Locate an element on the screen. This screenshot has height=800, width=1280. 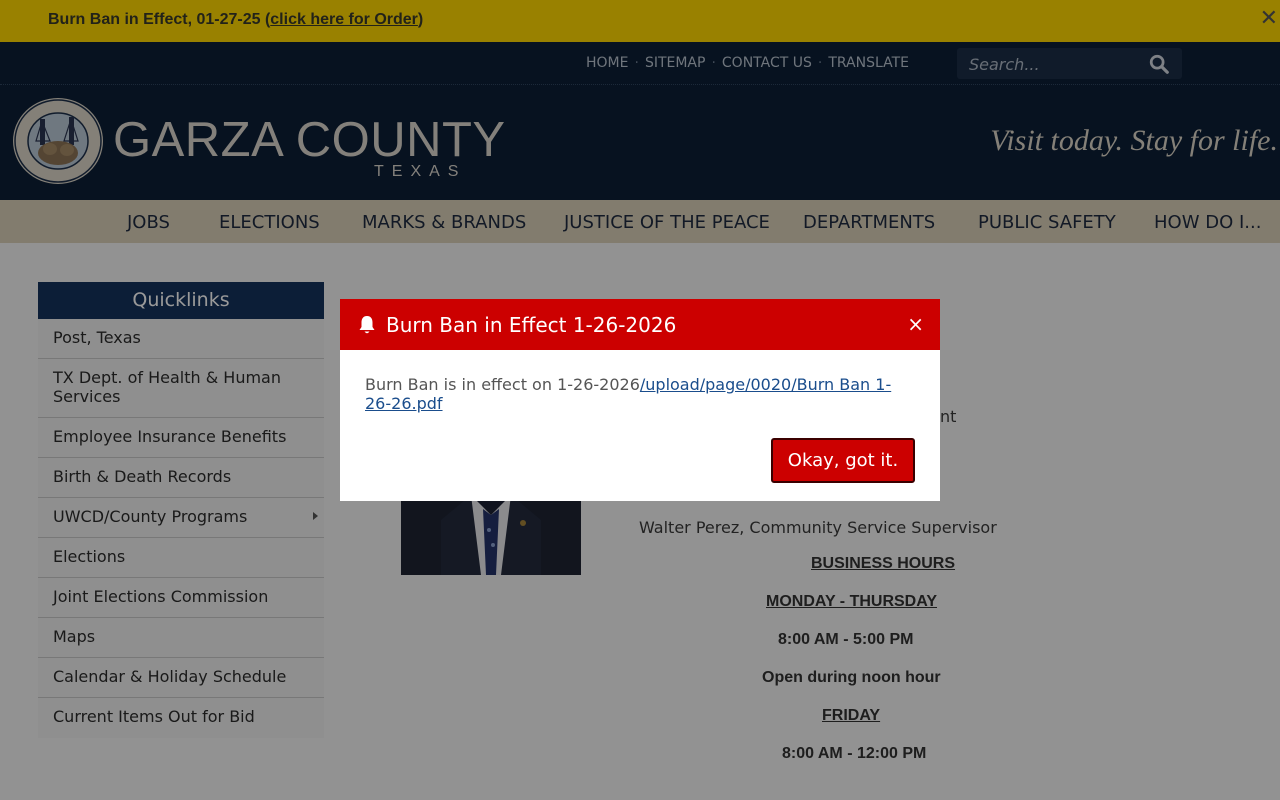
modal-close-icon: × is located at coordinates (915, 324).